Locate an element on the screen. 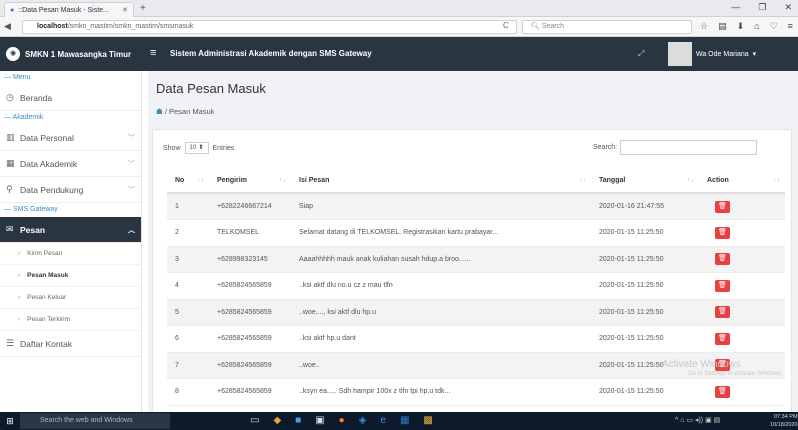  browser-search-field: 🔍︎ Search is located at coordinates (607, 27).